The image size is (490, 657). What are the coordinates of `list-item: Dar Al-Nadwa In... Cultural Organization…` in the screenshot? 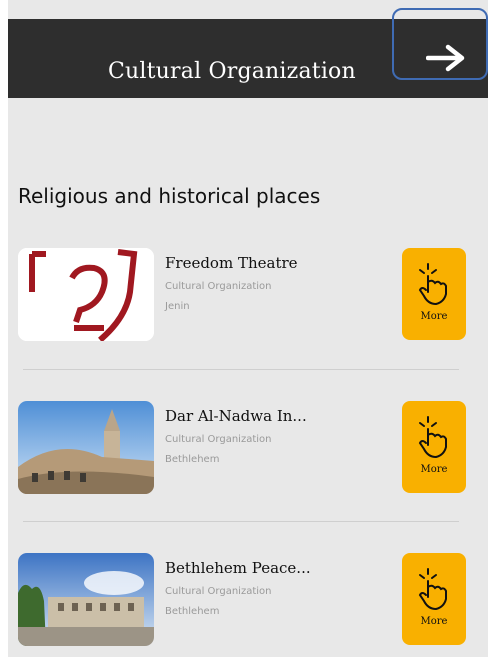 It's located at (248, 449).